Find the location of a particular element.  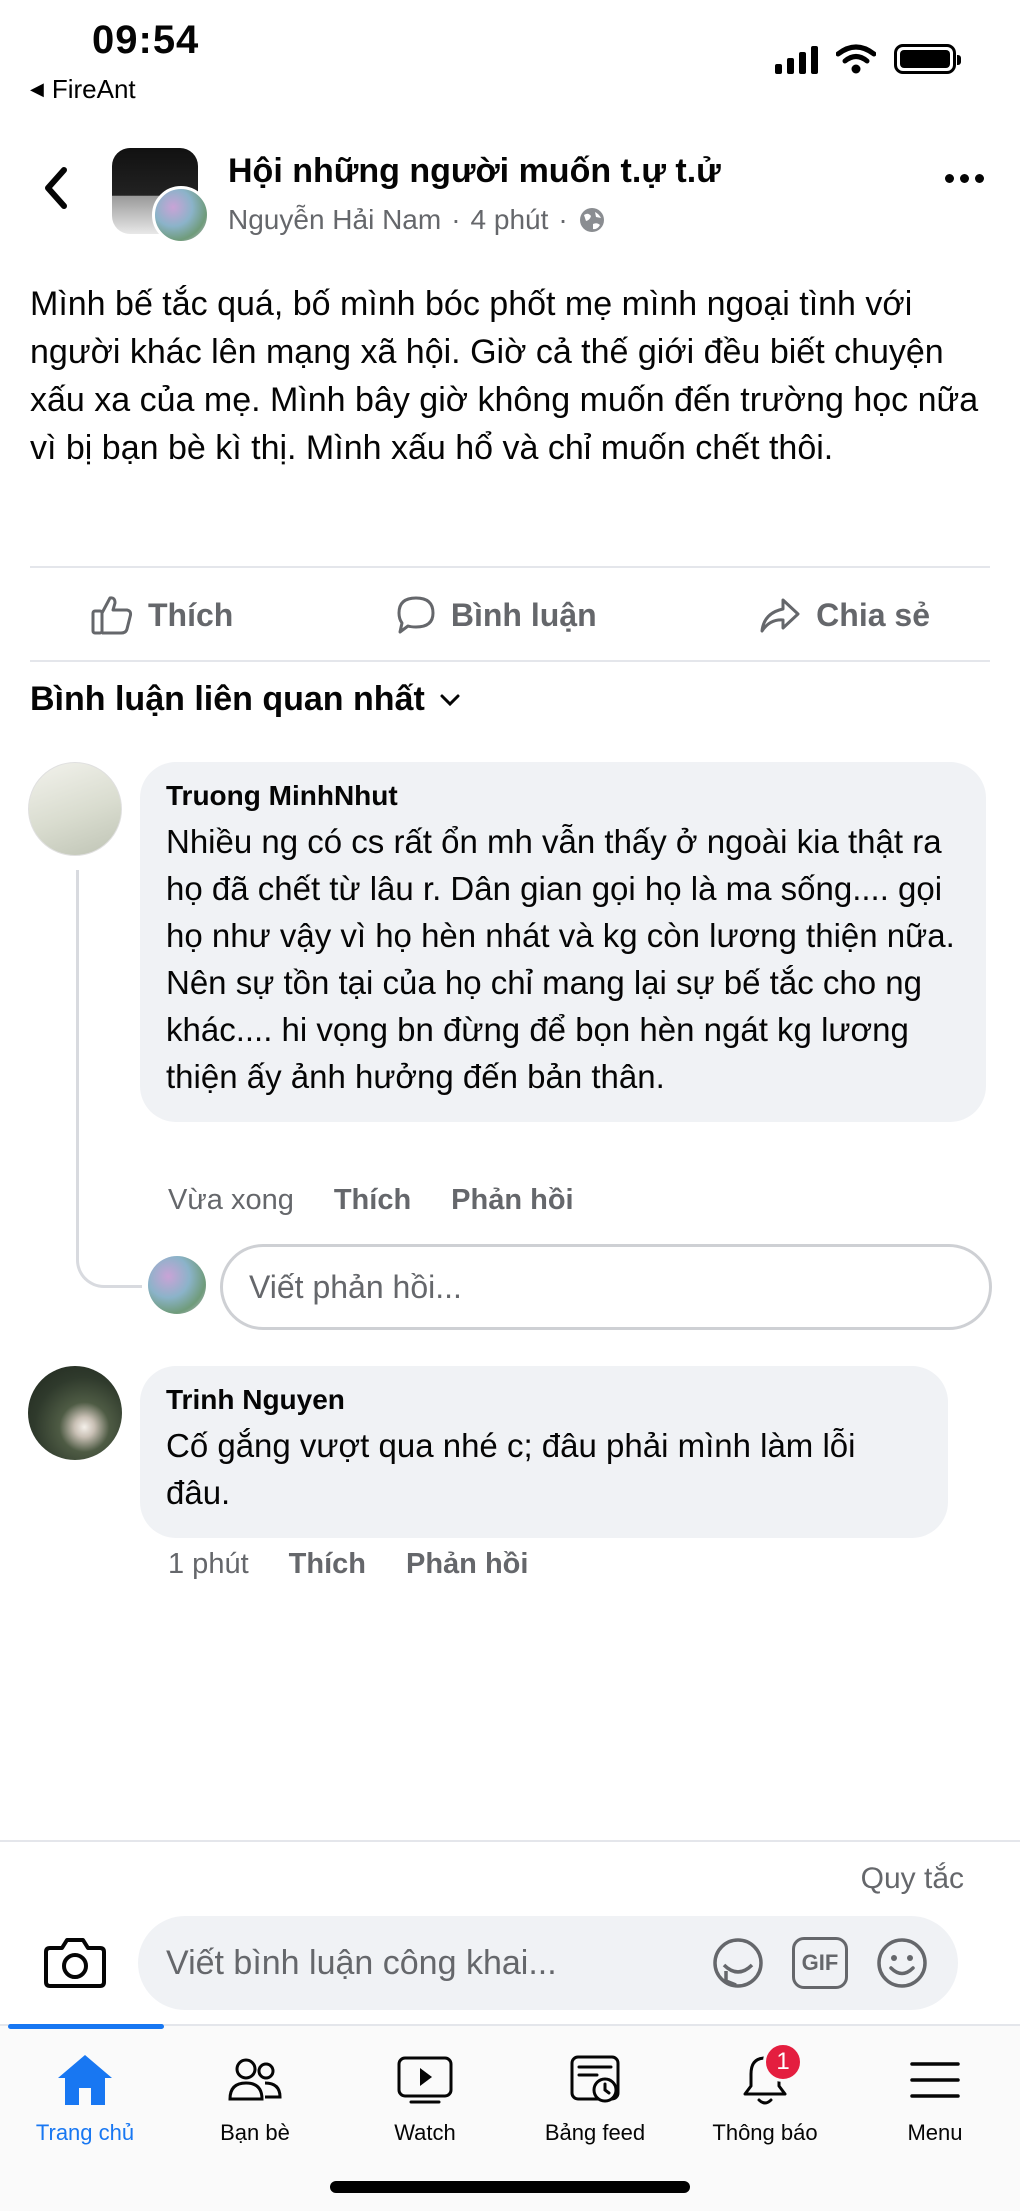

tab-friends: Bạn bè is located at coordinates (255, 2098).